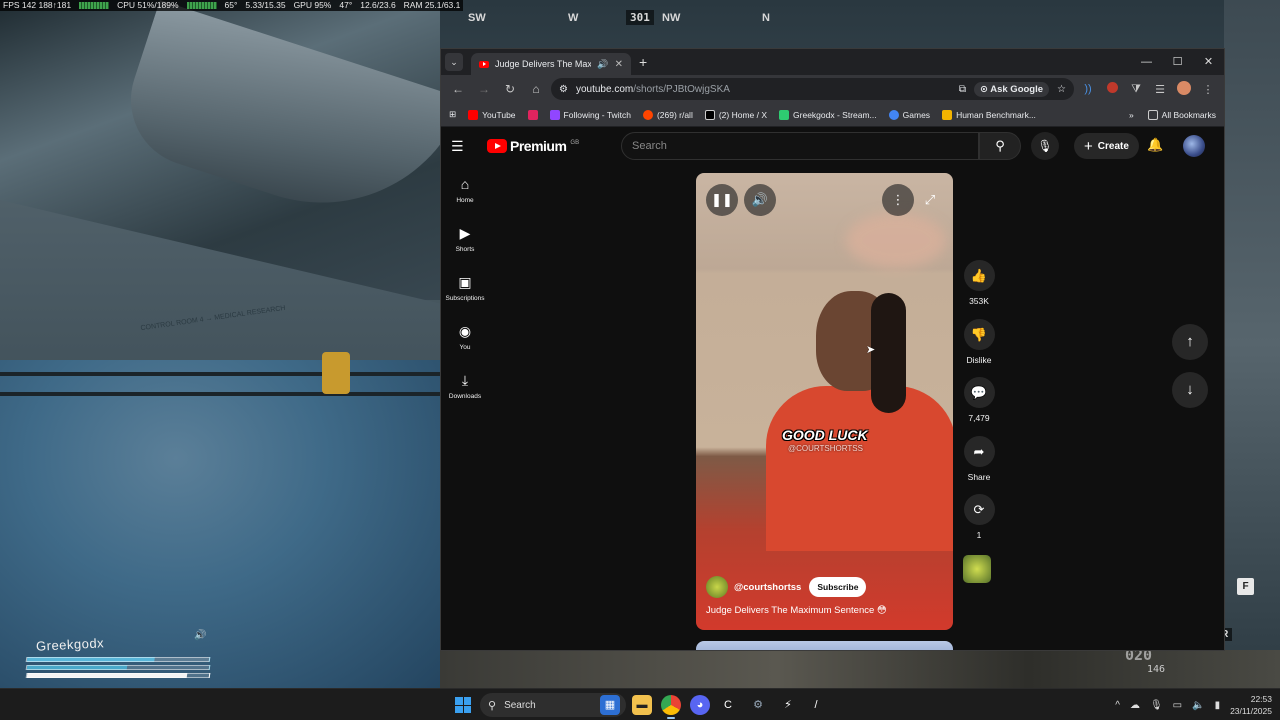  What do you see at coordinates (930, 200) in the screenshot?
I see `fullscreen-icon: ⤢` at bounding box center [930, 200].